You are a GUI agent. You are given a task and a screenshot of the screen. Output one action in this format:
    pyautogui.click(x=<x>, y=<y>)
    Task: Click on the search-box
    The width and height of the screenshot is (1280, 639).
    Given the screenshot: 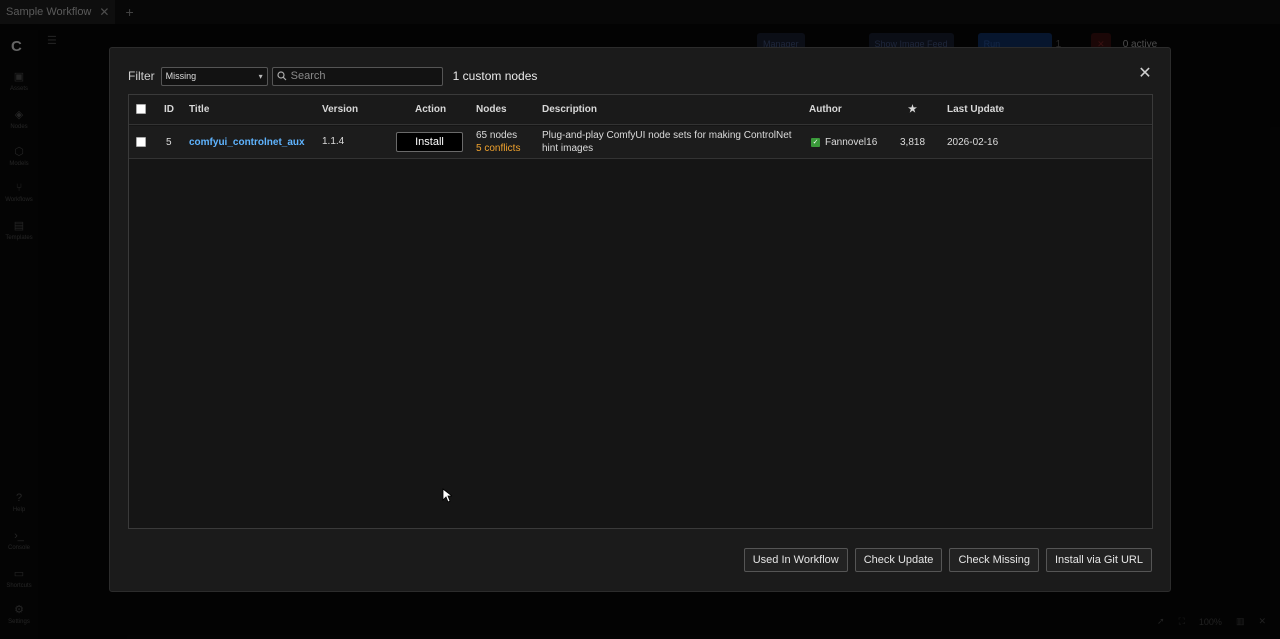 What is the action you would take?
    pyautogui.click(x=357, y=76)
    